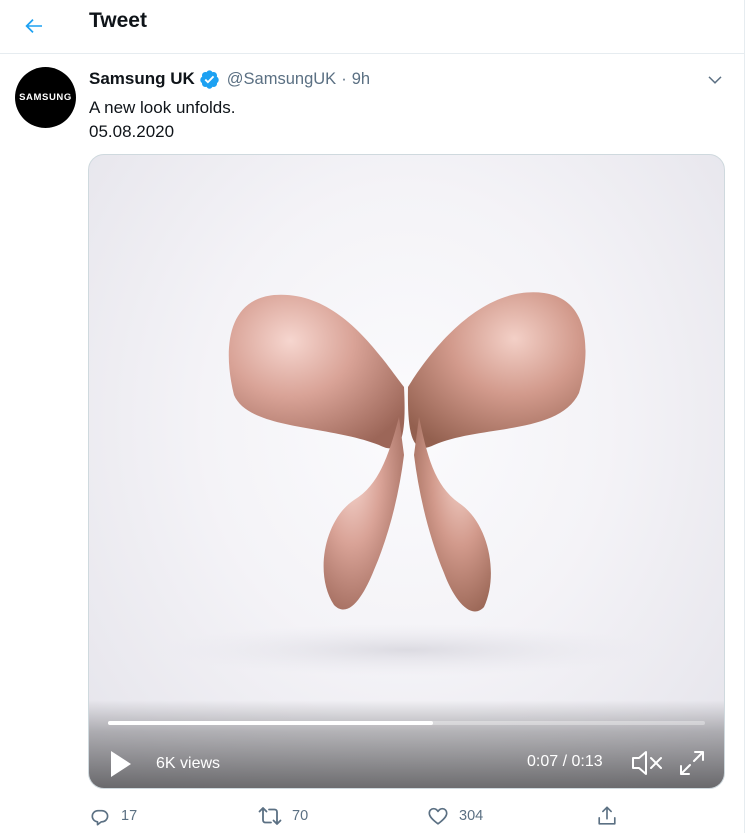 Image resolution: width=751 pixels, height=833 pixels. I want to click on column-divider, so click(744, 416).